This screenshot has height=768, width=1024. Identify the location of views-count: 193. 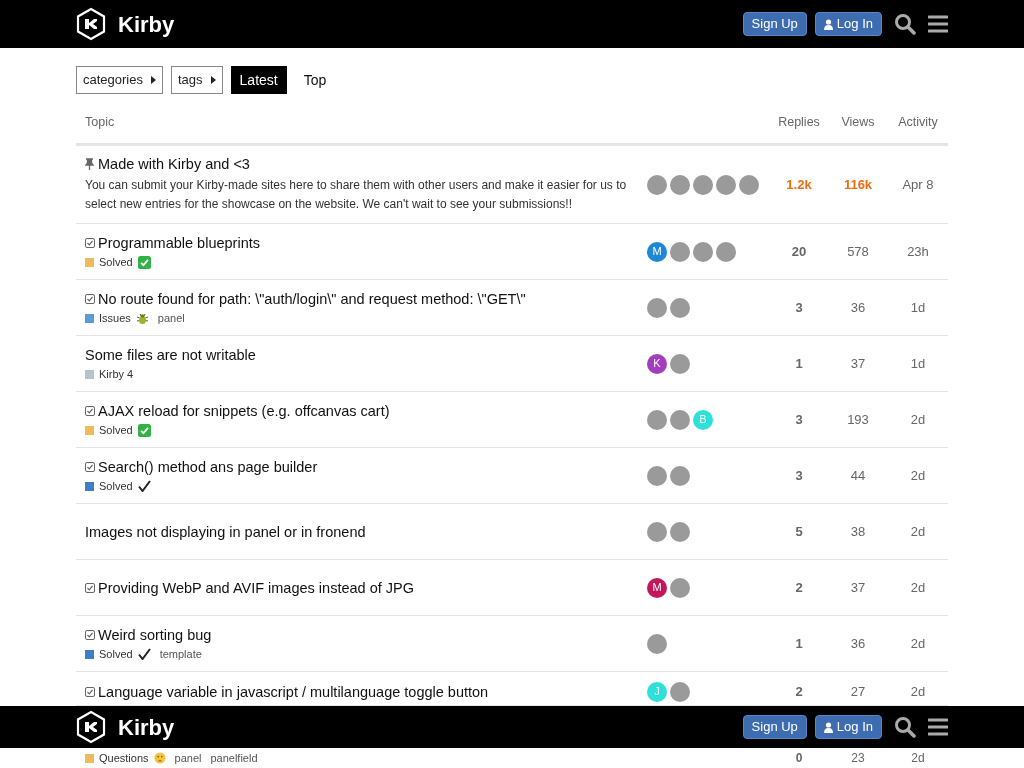
(858, 419).